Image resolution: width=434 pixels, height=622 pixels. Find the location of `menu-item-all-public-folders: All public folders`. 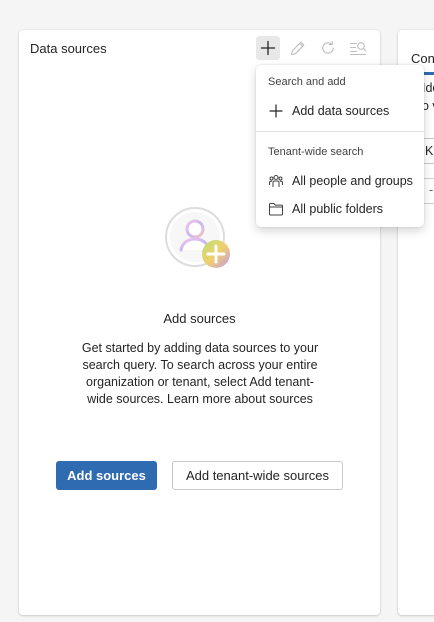

menu-item-all-public-folders: All public folders is located at coordinates (340, 209).